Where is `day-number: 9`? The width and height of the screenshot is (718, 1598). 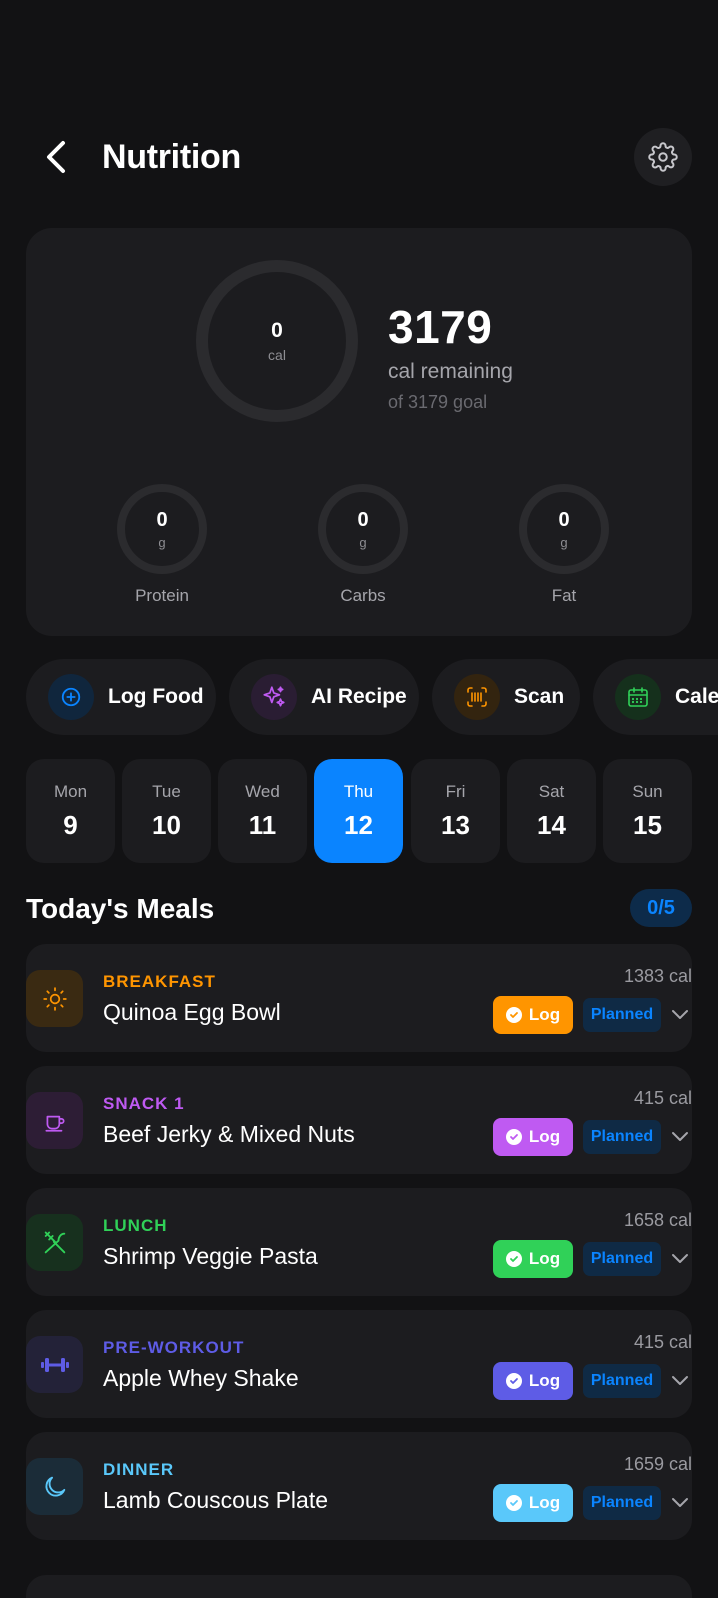
day-number: 9 is located at coordinates (70, 824).